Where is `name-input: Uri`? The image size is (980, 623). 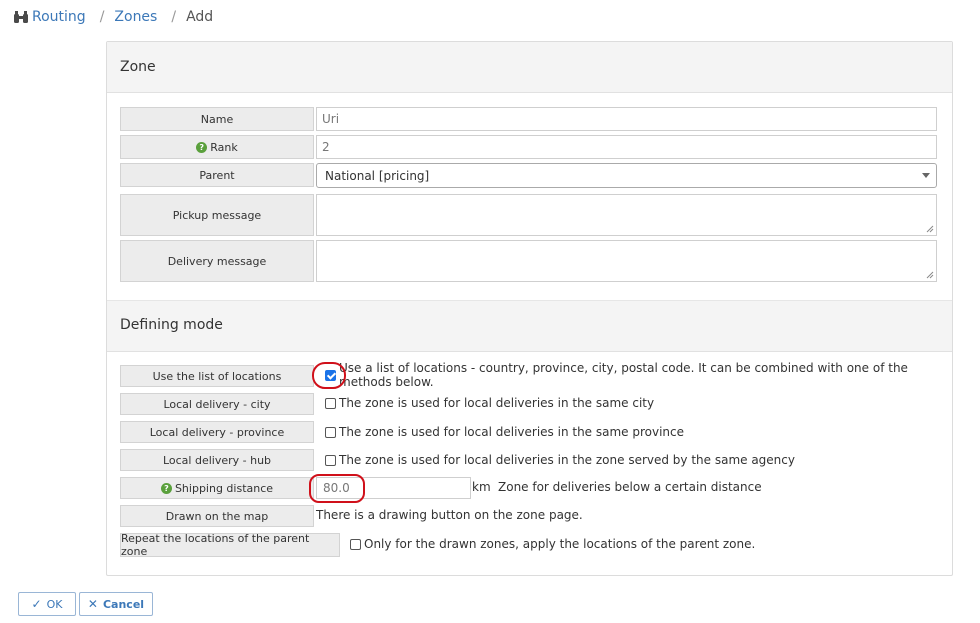 name-input: Uri is located at coordinates (626, 119).